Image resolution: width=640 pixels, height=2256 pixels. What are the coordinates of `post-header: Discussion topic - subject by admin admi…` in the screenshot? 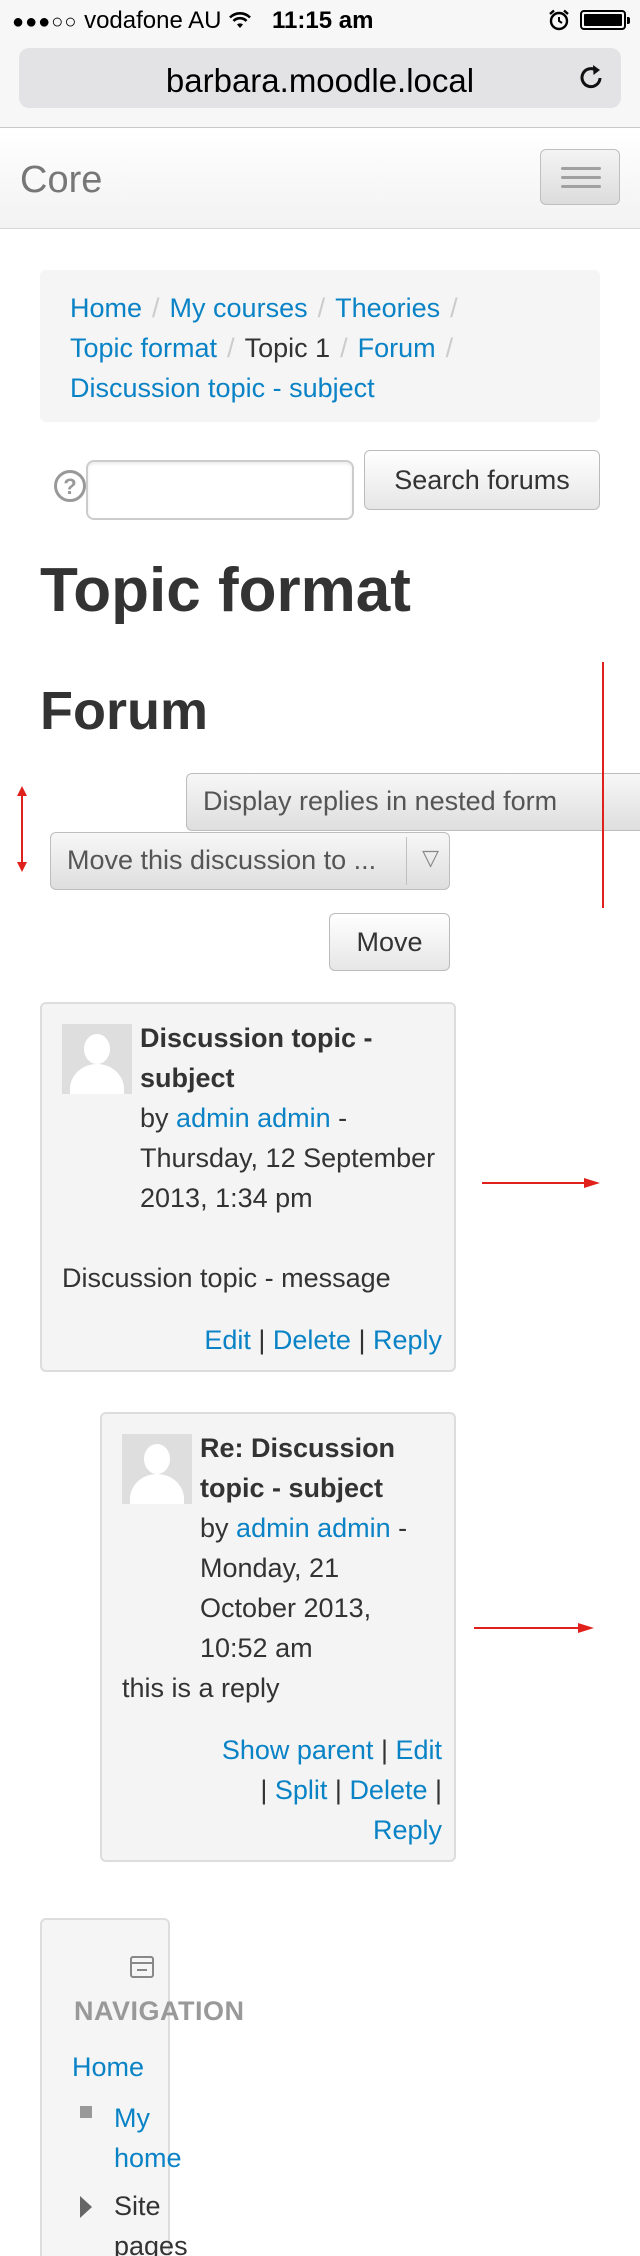 It's located at (290, 1118).